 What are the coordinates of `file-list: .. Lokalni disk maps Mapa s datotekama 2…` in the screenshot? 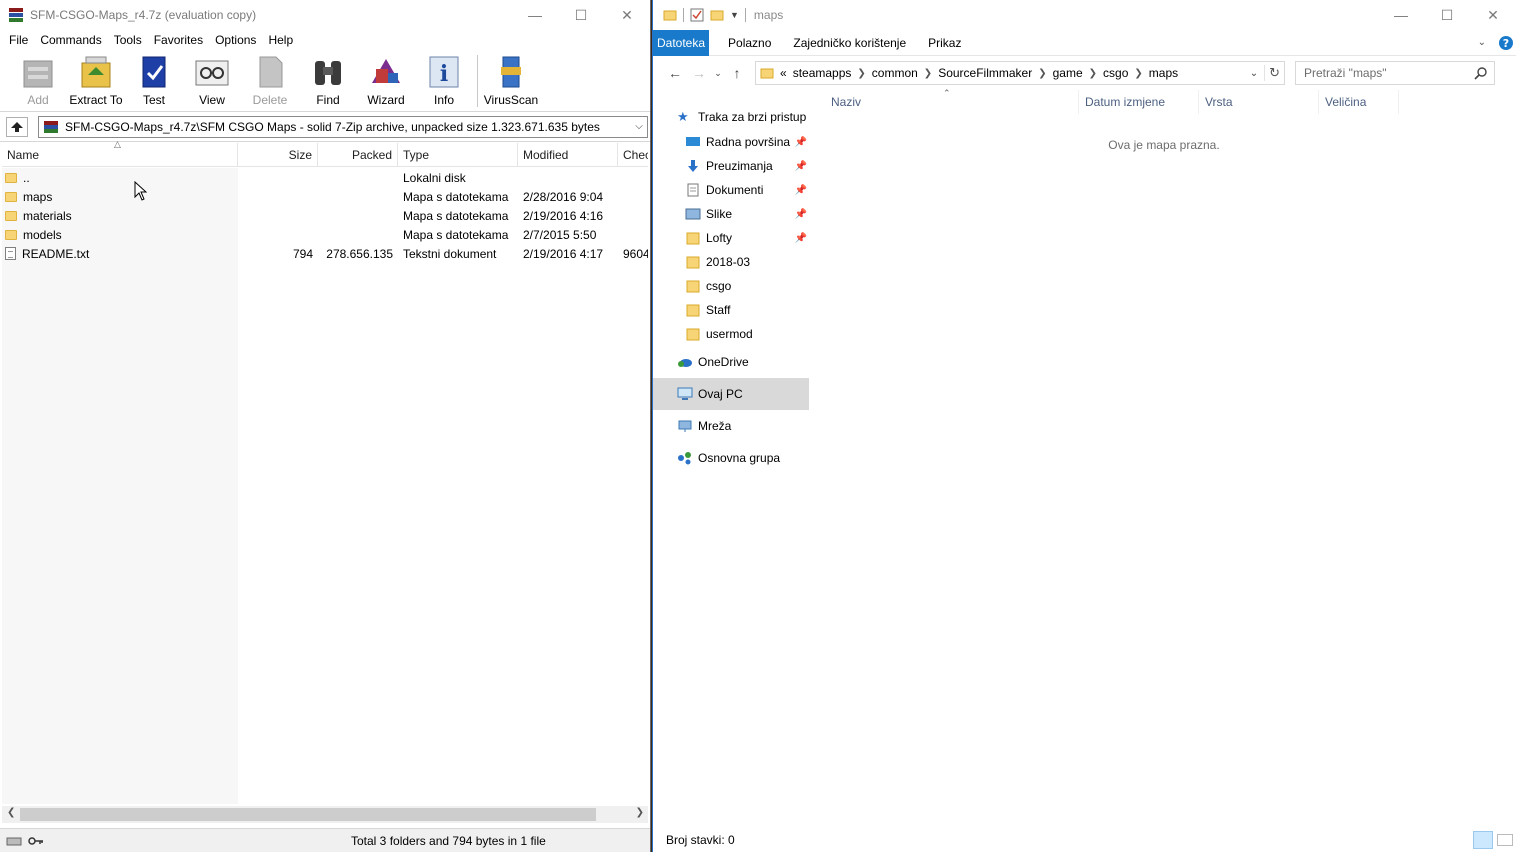 It's located at (325, 215).